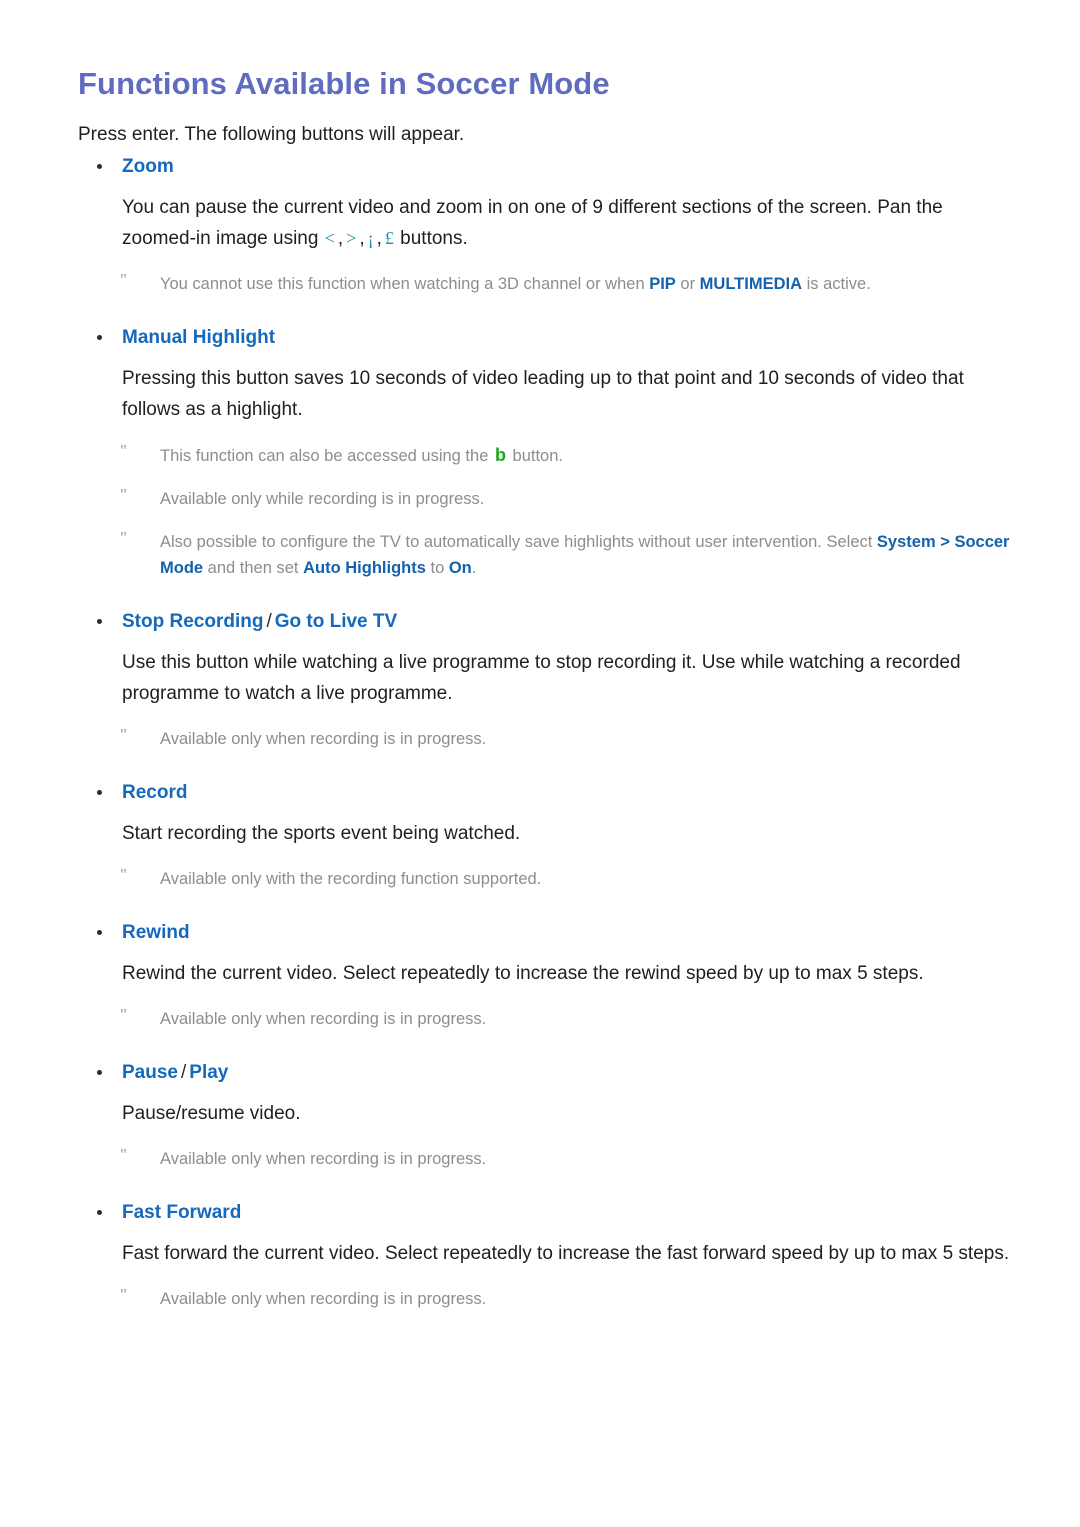 This screenshot has height=1527, width=1080. I want to click on section-label: Manual Highlight, so click(601, 338).